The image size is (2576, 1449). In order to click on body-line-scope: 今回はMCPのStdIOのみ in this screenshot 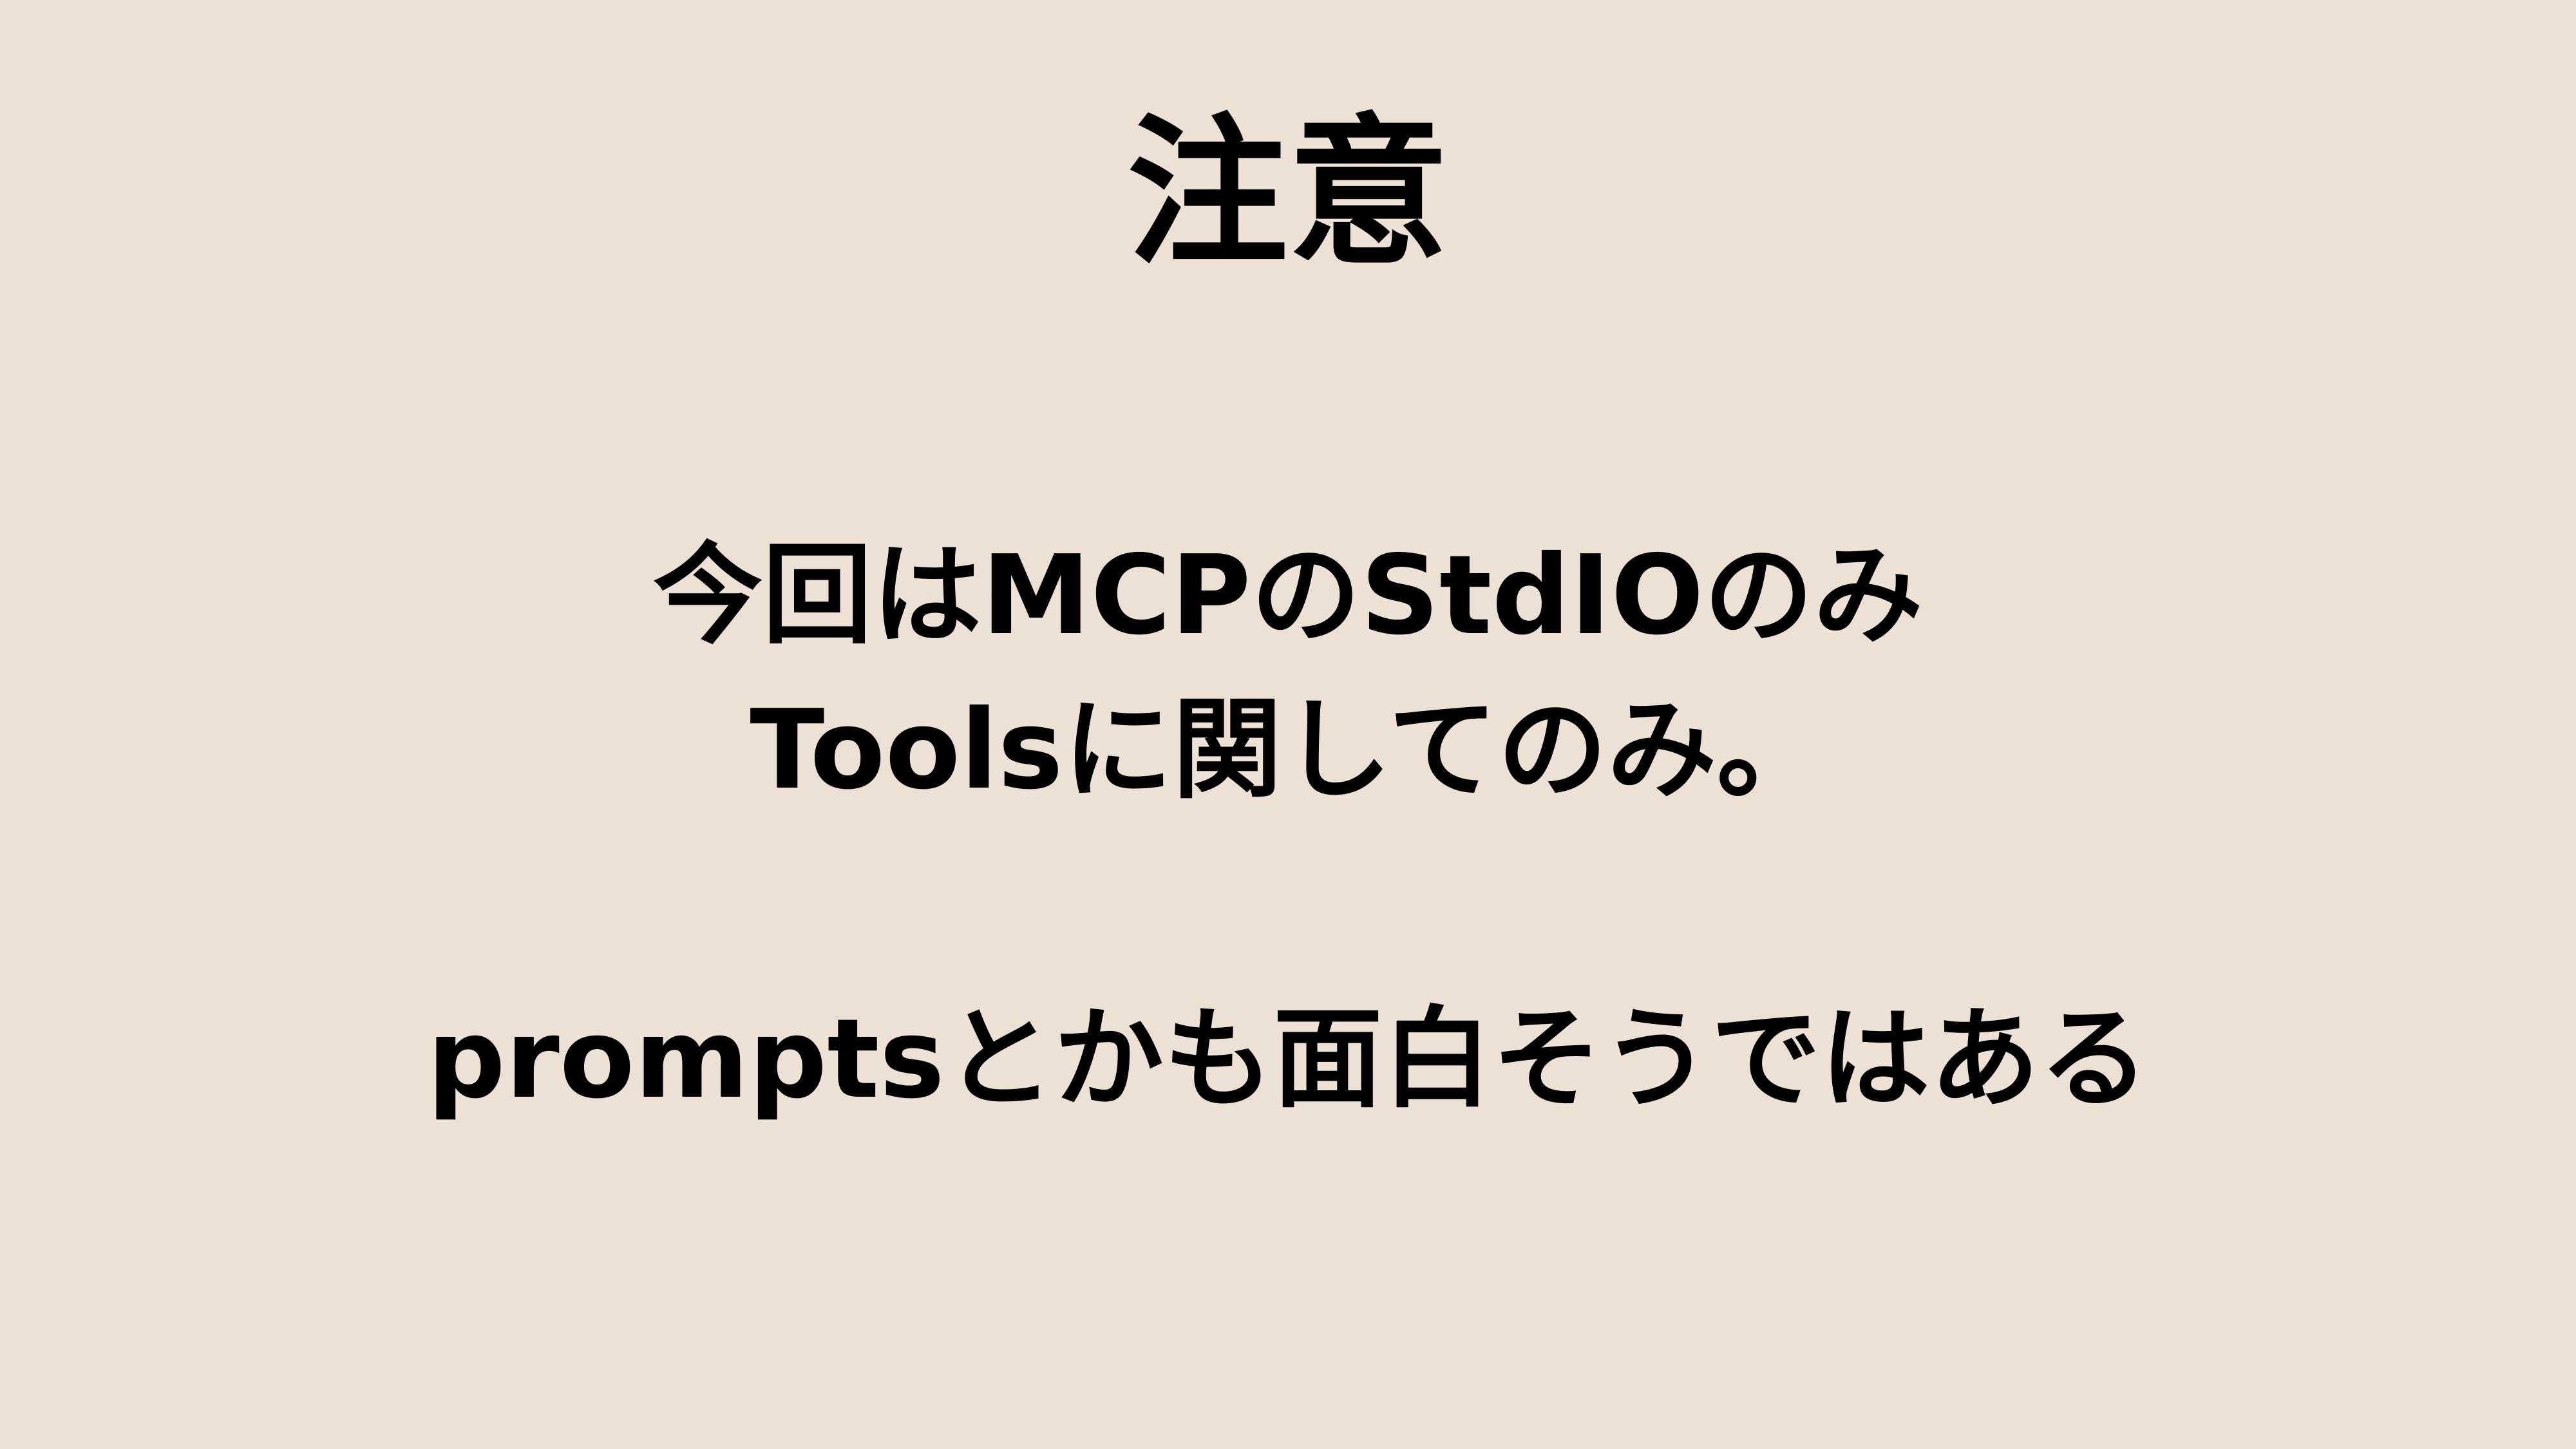, I will do `click(1288, 595)`.